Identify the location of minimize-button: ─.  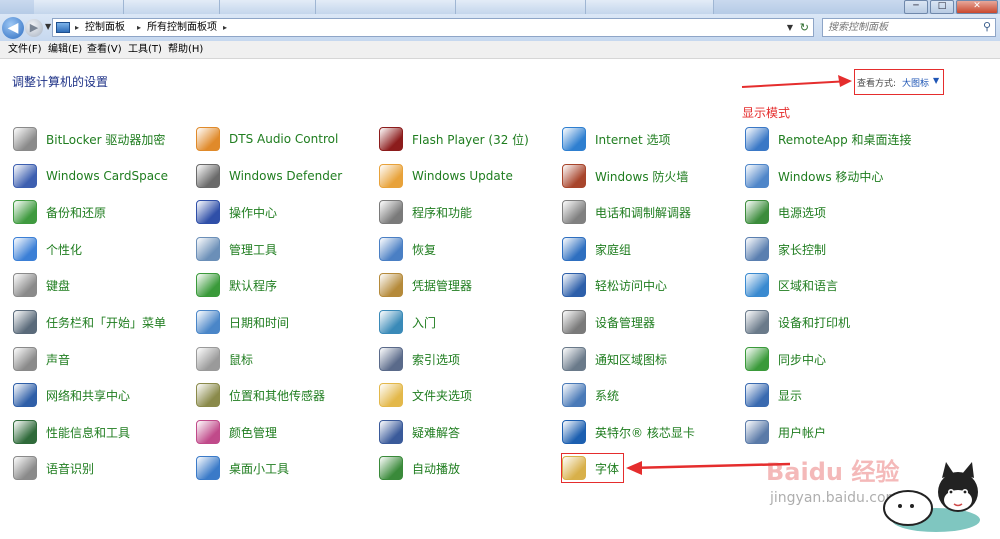
(916, 7).